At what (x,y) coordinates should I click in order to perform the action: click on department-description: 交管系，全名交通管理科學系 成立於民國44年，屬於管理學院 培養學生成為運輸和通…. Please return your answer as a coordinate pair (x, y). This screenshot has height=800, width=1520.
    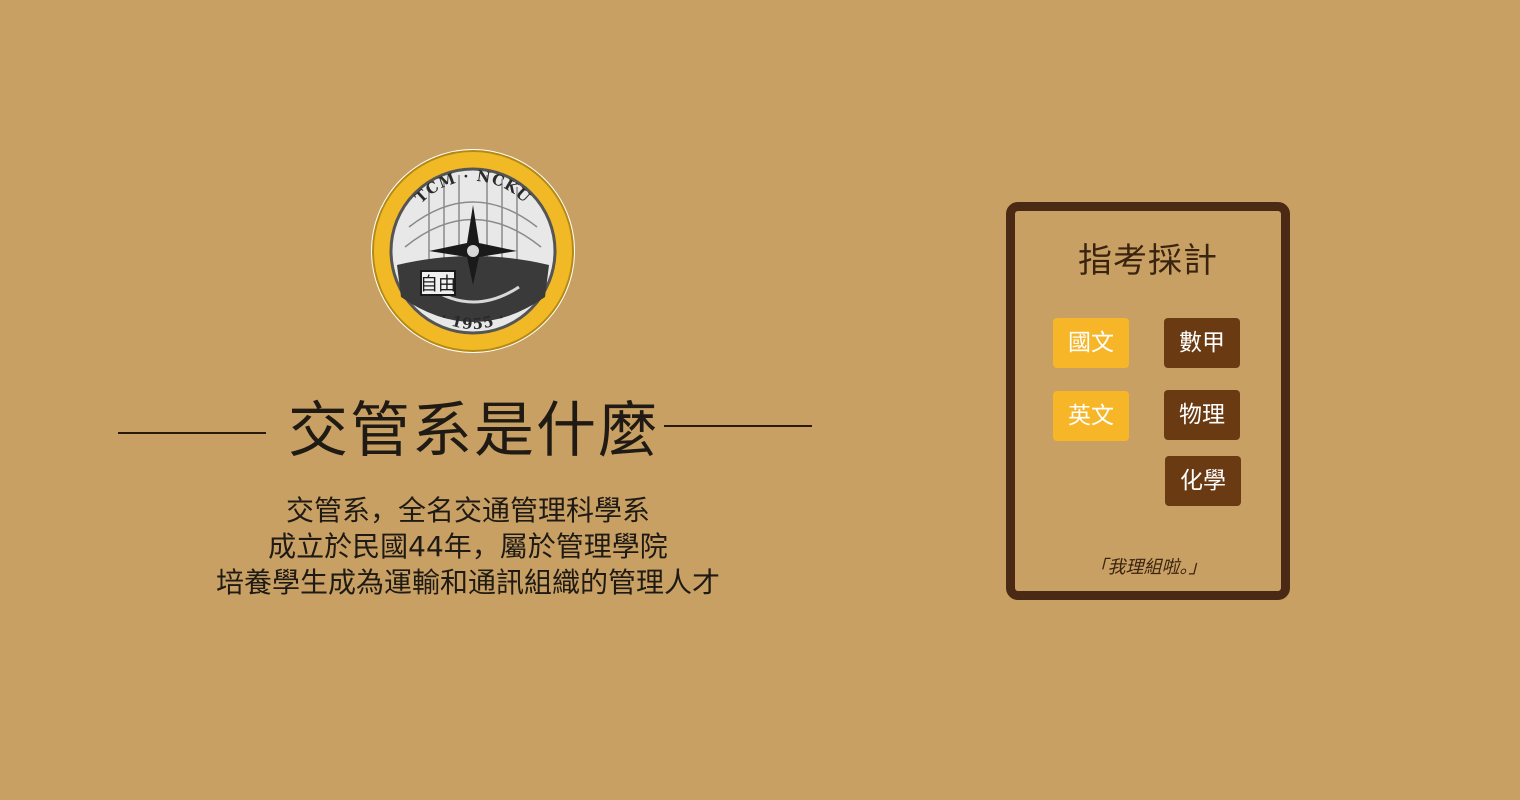
    Looking at the image, I should click on (468, 547).